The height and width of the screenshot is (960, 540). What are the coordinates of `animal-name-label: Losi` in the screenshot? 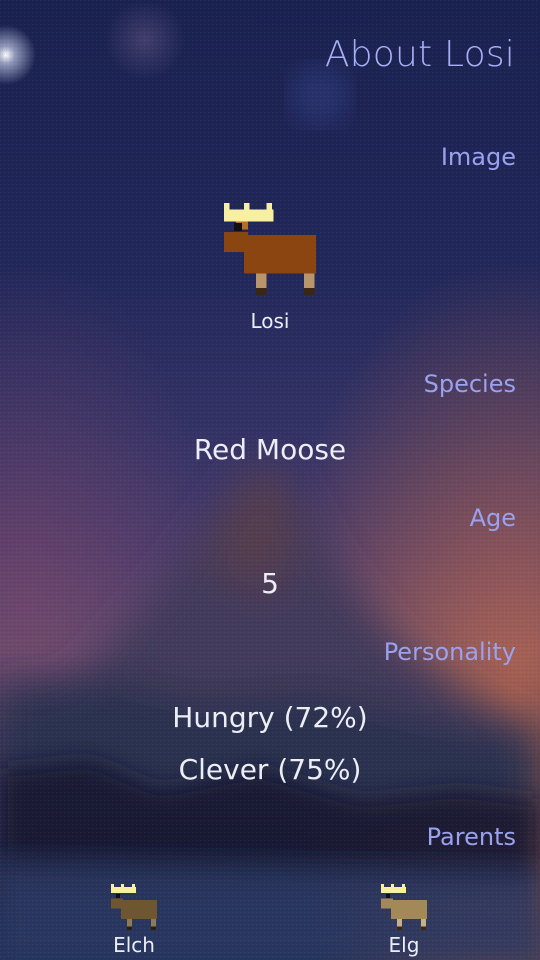 It's located at (270, 321).